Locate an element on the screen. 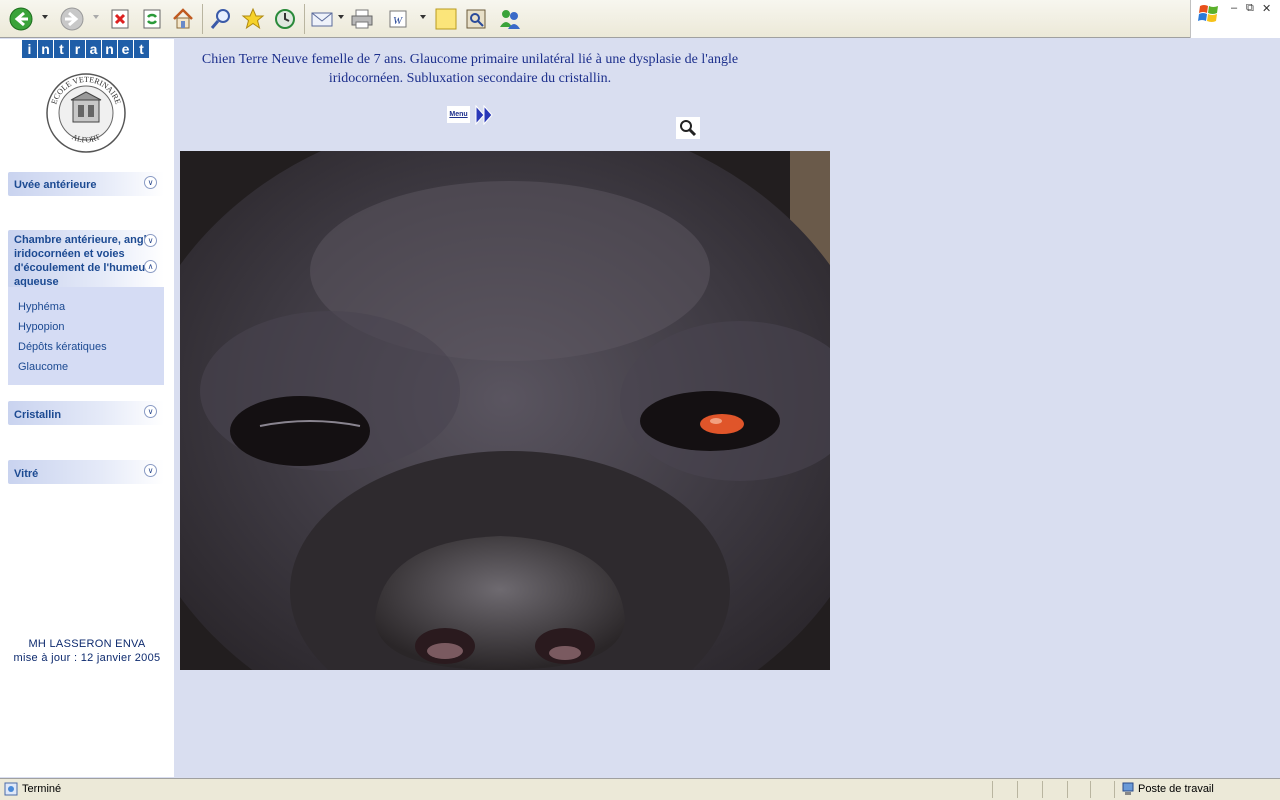 The width and height of the screenshot is (1280, 800). forward-icon is located at coordinates (72, 19).